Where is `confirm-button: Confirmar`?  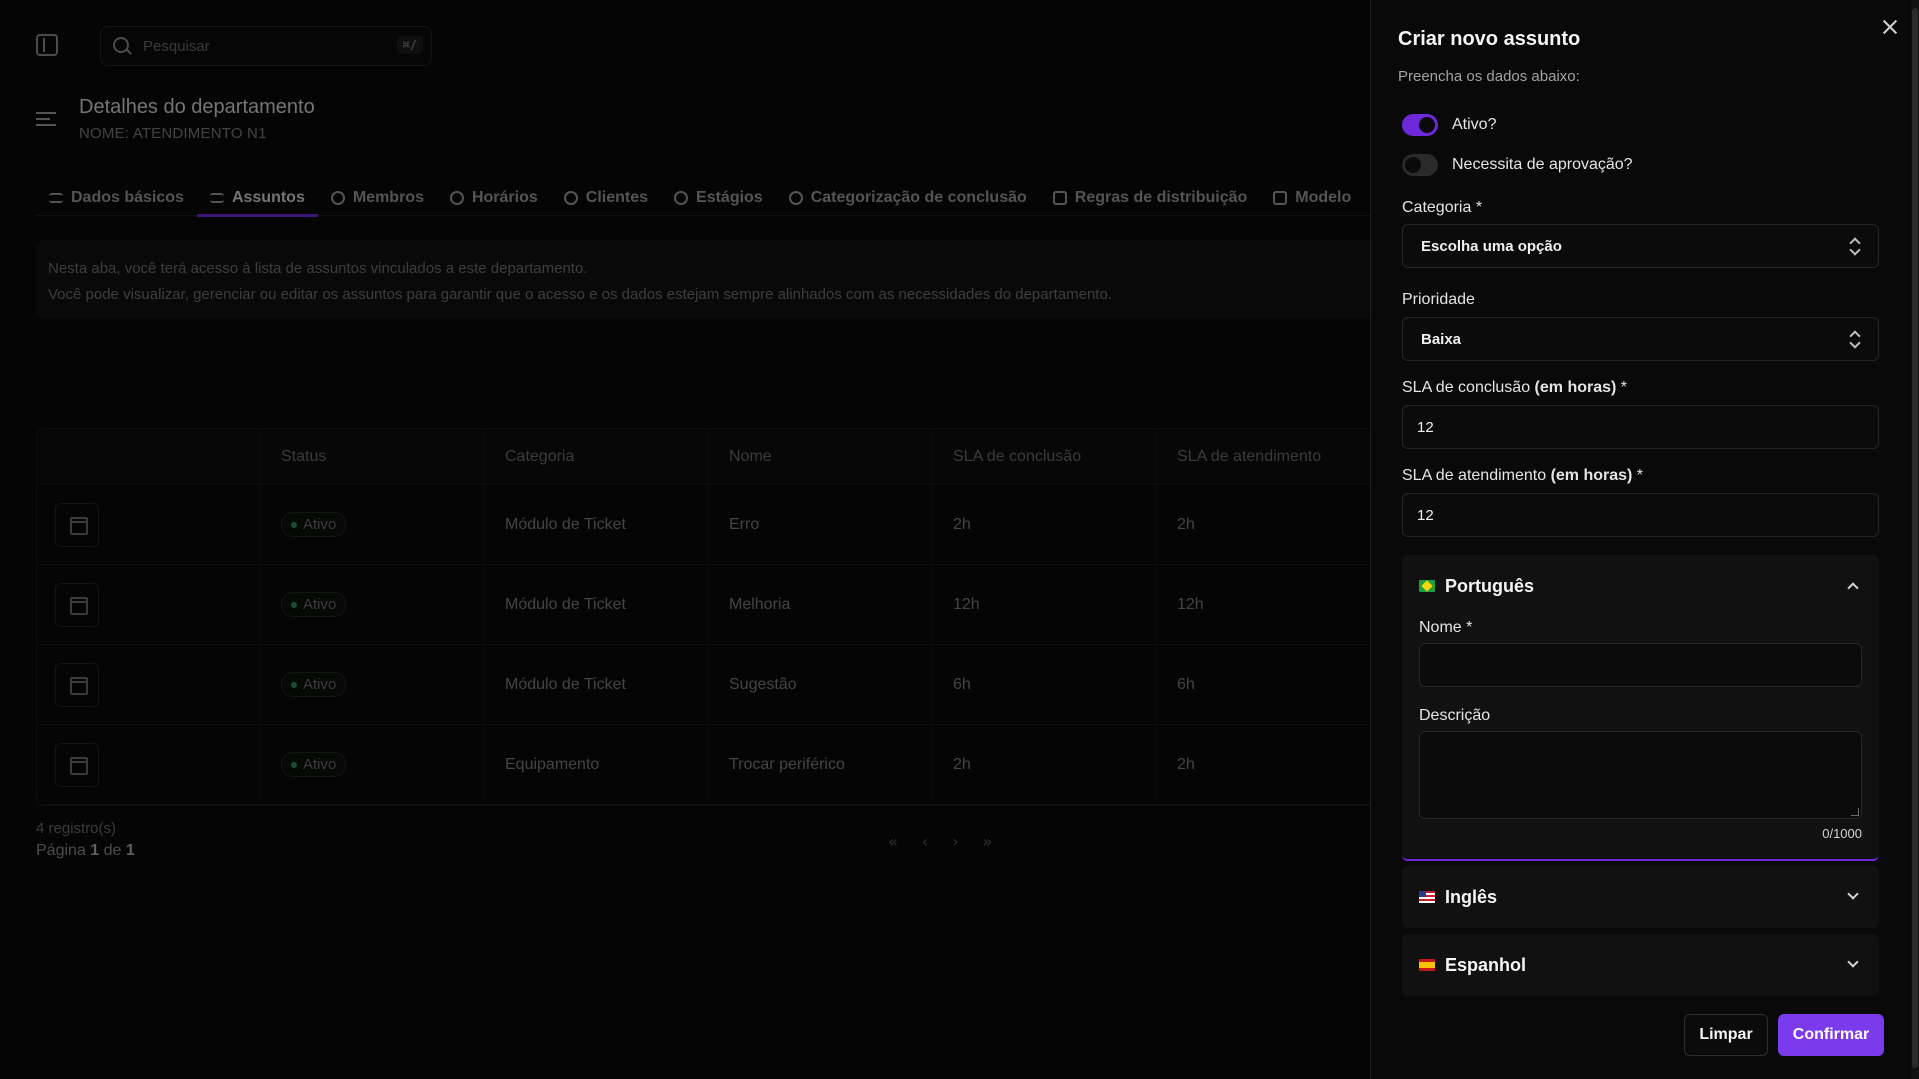
confirm-button: Confirmar is located at coordinates (1831, 1035).